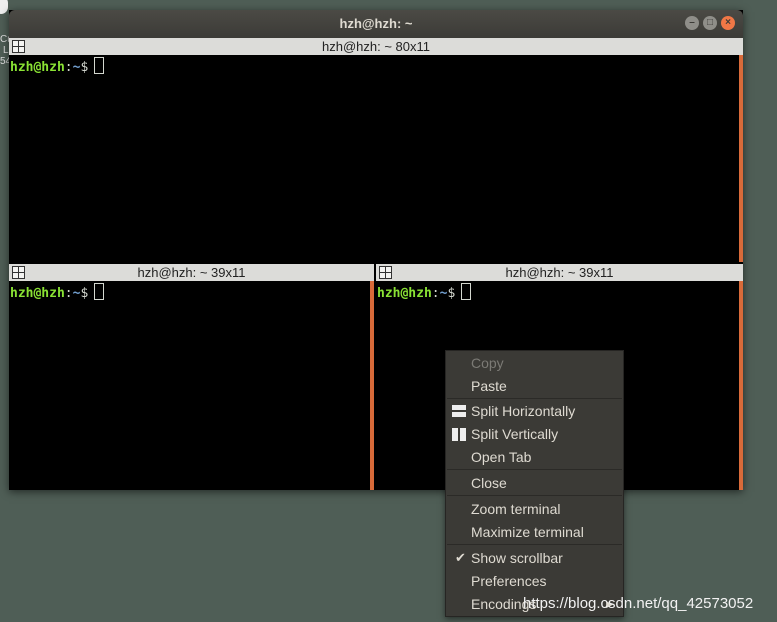 The width and height of the screenshot is (777, 622). I want to click on pane-title: hzh@hzh: ~ 80x11, so click(376, 46).